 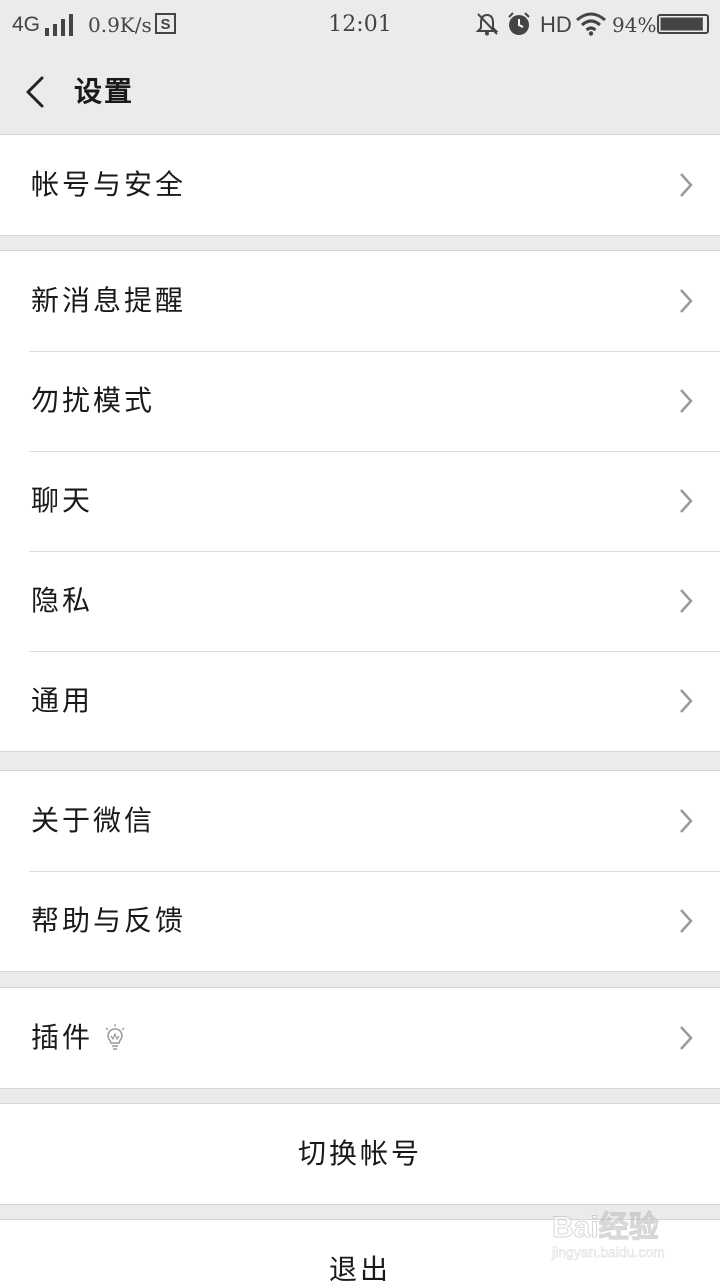 I want to click on battery-icon, so click(x=683, y=24).